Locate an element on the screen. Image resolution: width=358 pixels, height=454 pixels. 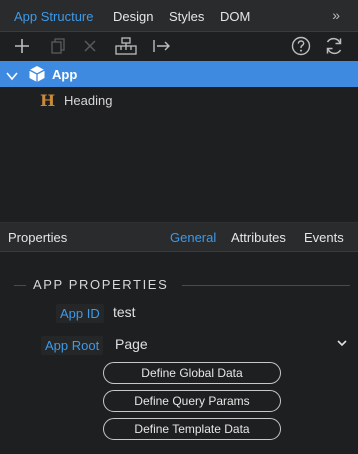
heading-icon: H is located at coordinates (48, 100).